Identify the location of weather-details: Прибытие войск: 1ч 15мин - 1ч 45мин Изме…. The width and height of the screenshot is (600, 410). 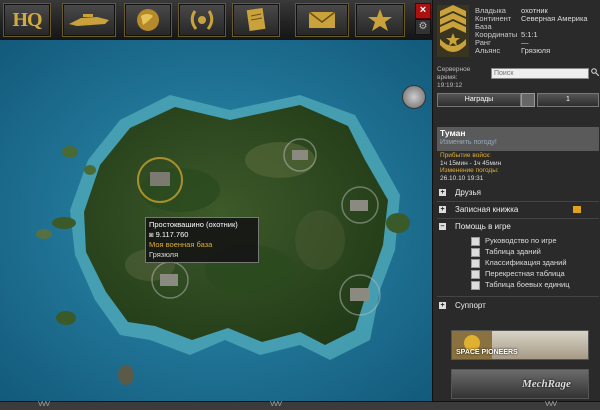
(518, 167).